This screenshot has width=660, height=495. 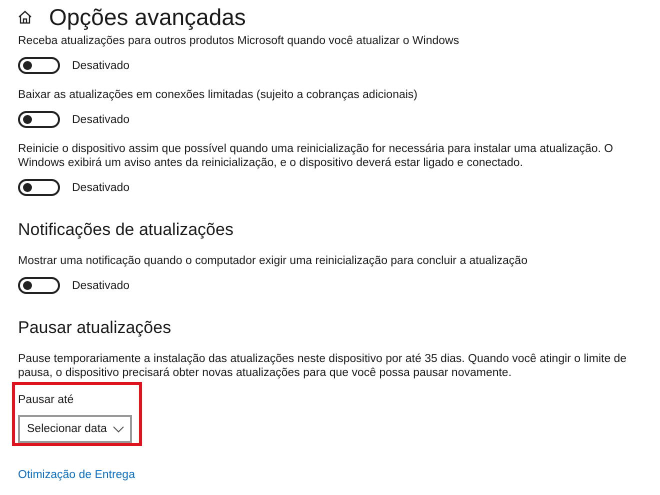 I want to click on delivery-optimization-link: Otimização de Entrega, so click(x=76, y=475).